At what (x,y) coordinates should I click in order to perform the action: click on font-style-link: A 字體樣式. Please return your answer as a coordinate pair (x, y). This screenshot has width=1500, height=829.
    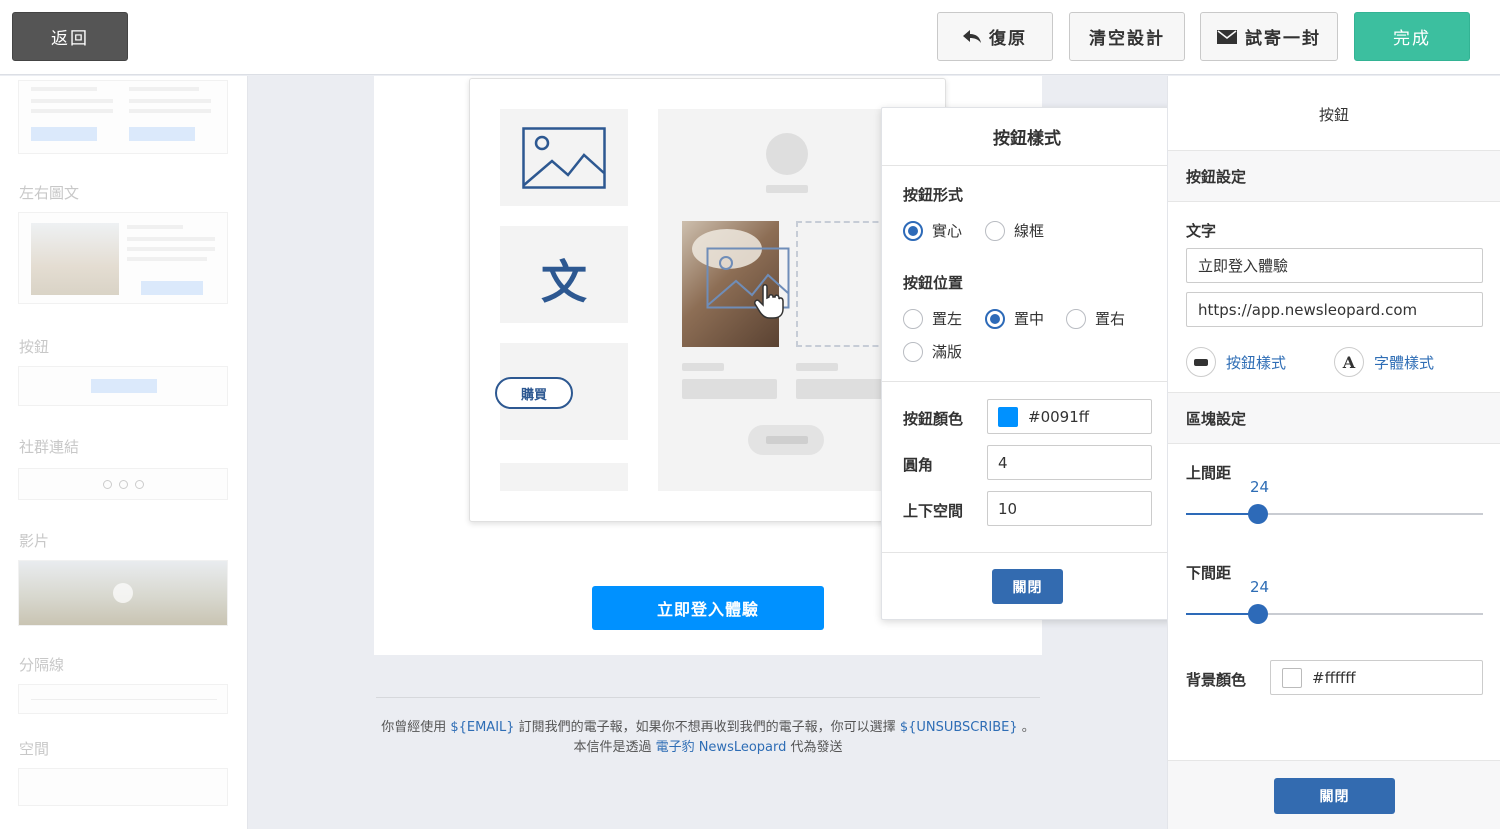
    Looking at the image, I should click on (1384, 362).